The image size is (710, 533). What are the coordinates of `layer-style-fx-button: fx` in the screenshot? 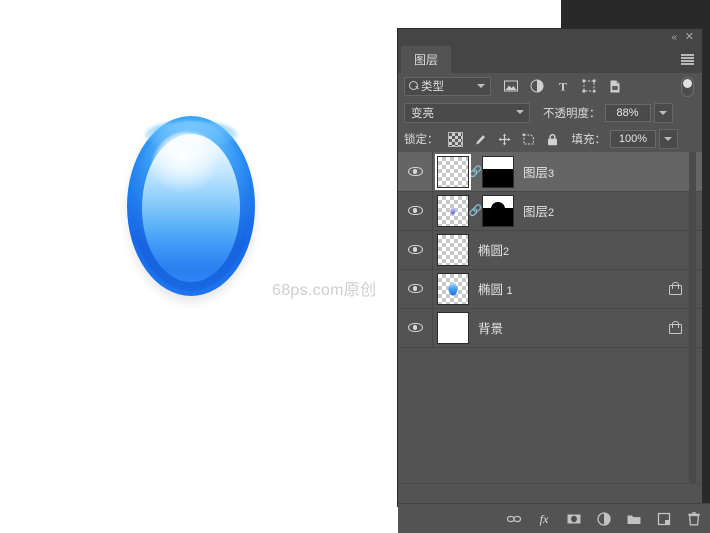 It's located at (544, 519).